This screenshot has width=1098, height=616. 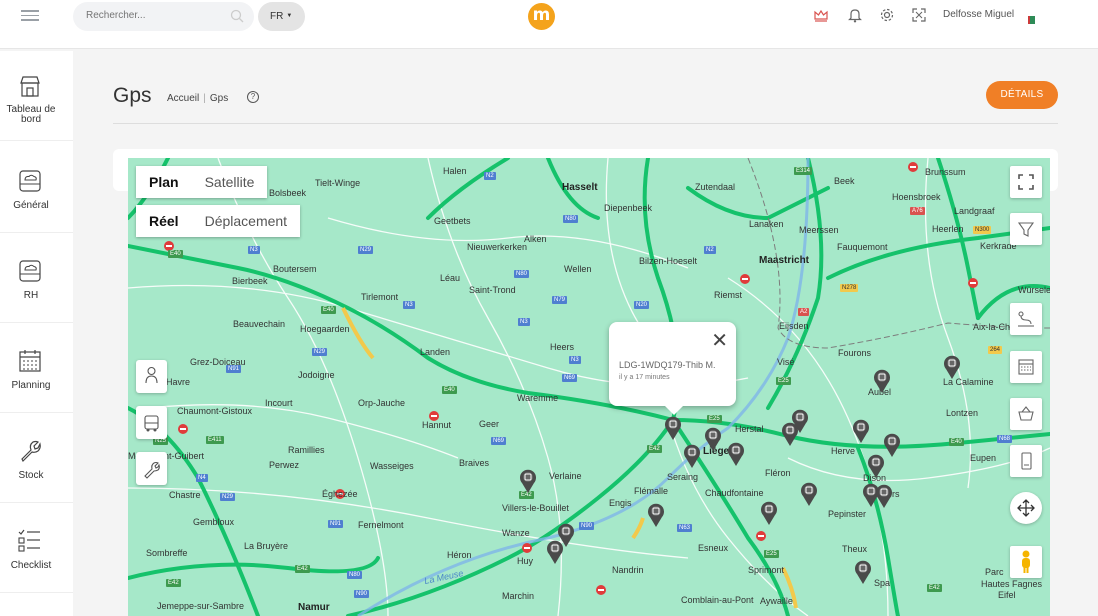 I want to click on map-place: Hautes Fagnes, so click(x=1012, y=584).